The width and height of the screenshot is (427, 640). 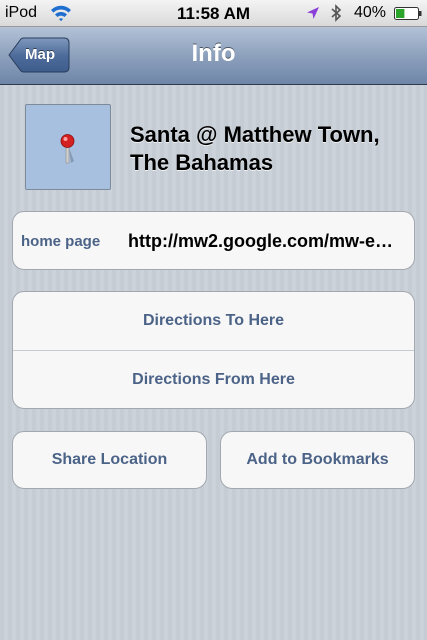 I want to click on home-page-label: home page, so click(x=61, y=241).